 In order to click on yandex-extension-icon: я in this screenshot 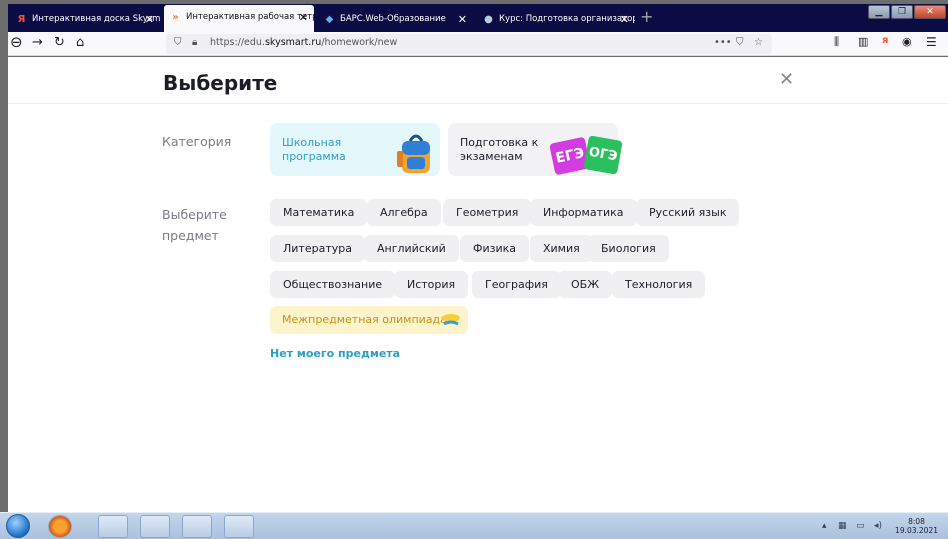, I will do `click(885, 40)`.